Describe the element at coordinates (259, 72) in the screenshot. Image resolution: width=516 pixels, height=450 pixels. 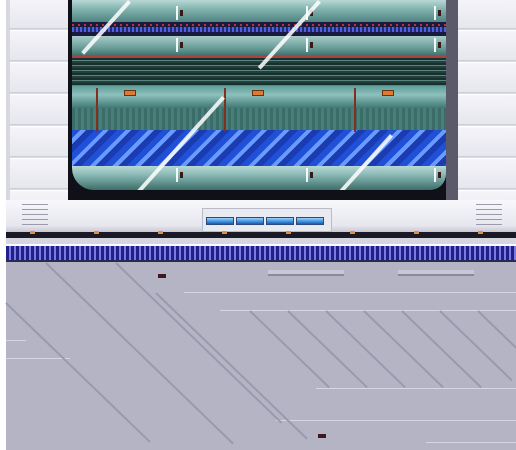
I see `train-dark-stripes` at that location.